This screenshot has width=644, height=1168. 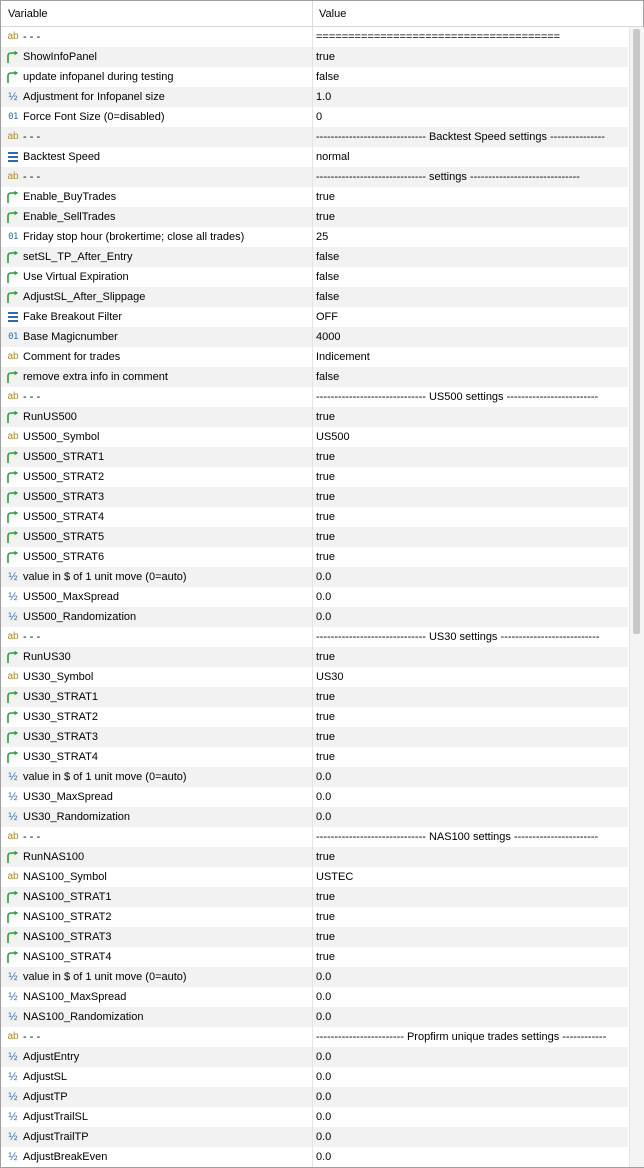 What do you see at coordinates (314, 817) in the screenshot?
I see `table-row: ½ US30_Randomization 0.0` at bounding box center [314, 817].